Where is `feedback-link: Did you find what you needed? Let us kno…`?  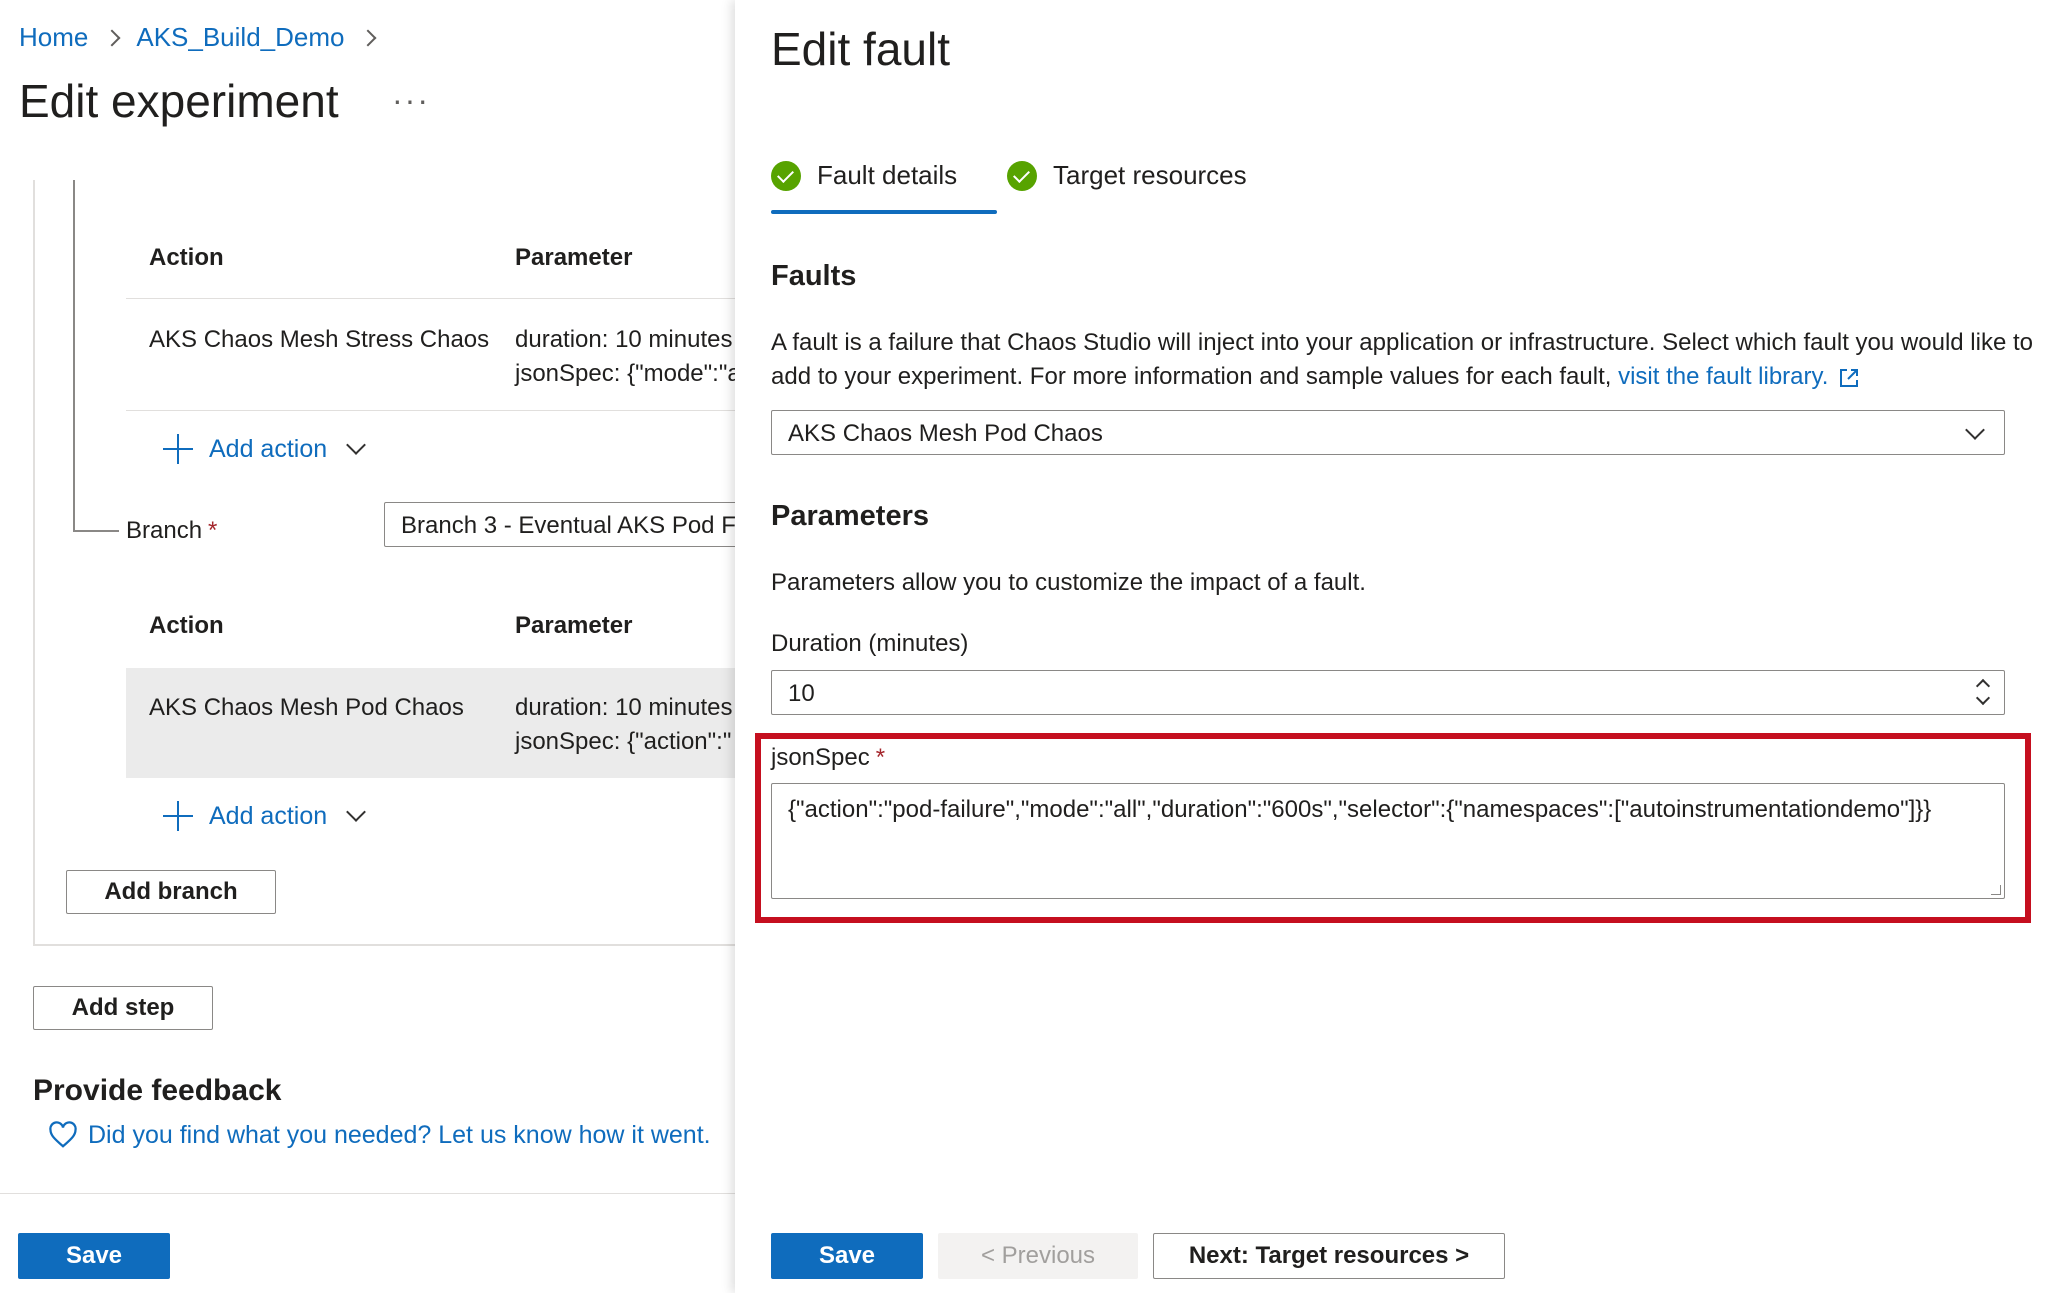 feedback-link: Did you find what you needed? Let us kno… is located at coordinates (379, 1135).